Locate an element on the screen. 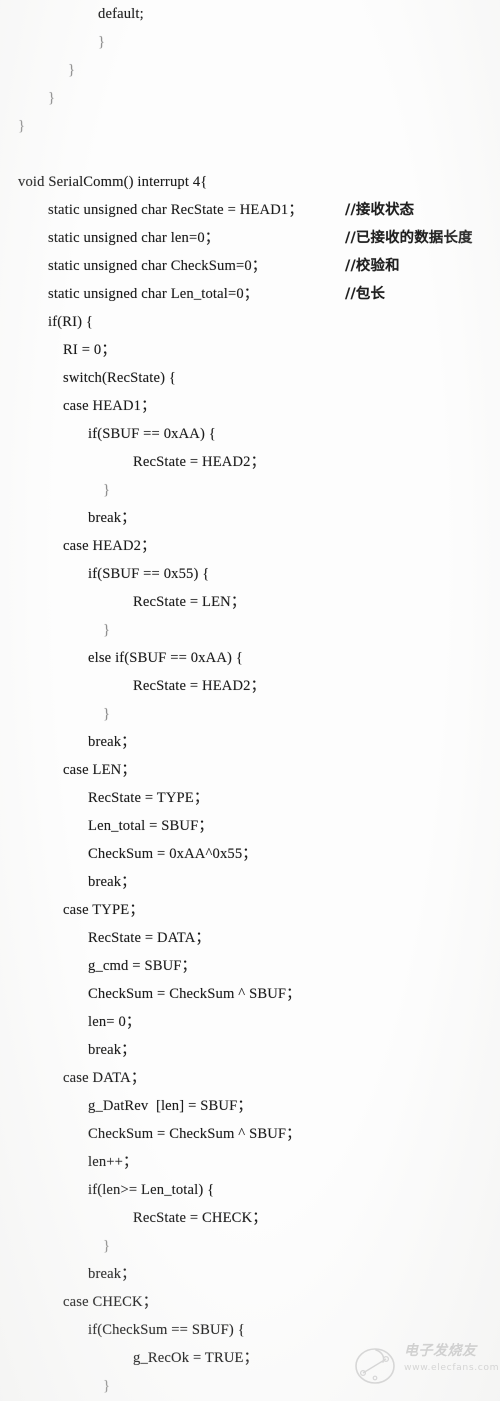 This screenshot has width=500, height=1401. code-line-text: void SerialComm() interrupt 4{ is located at coordinates (113, 182).